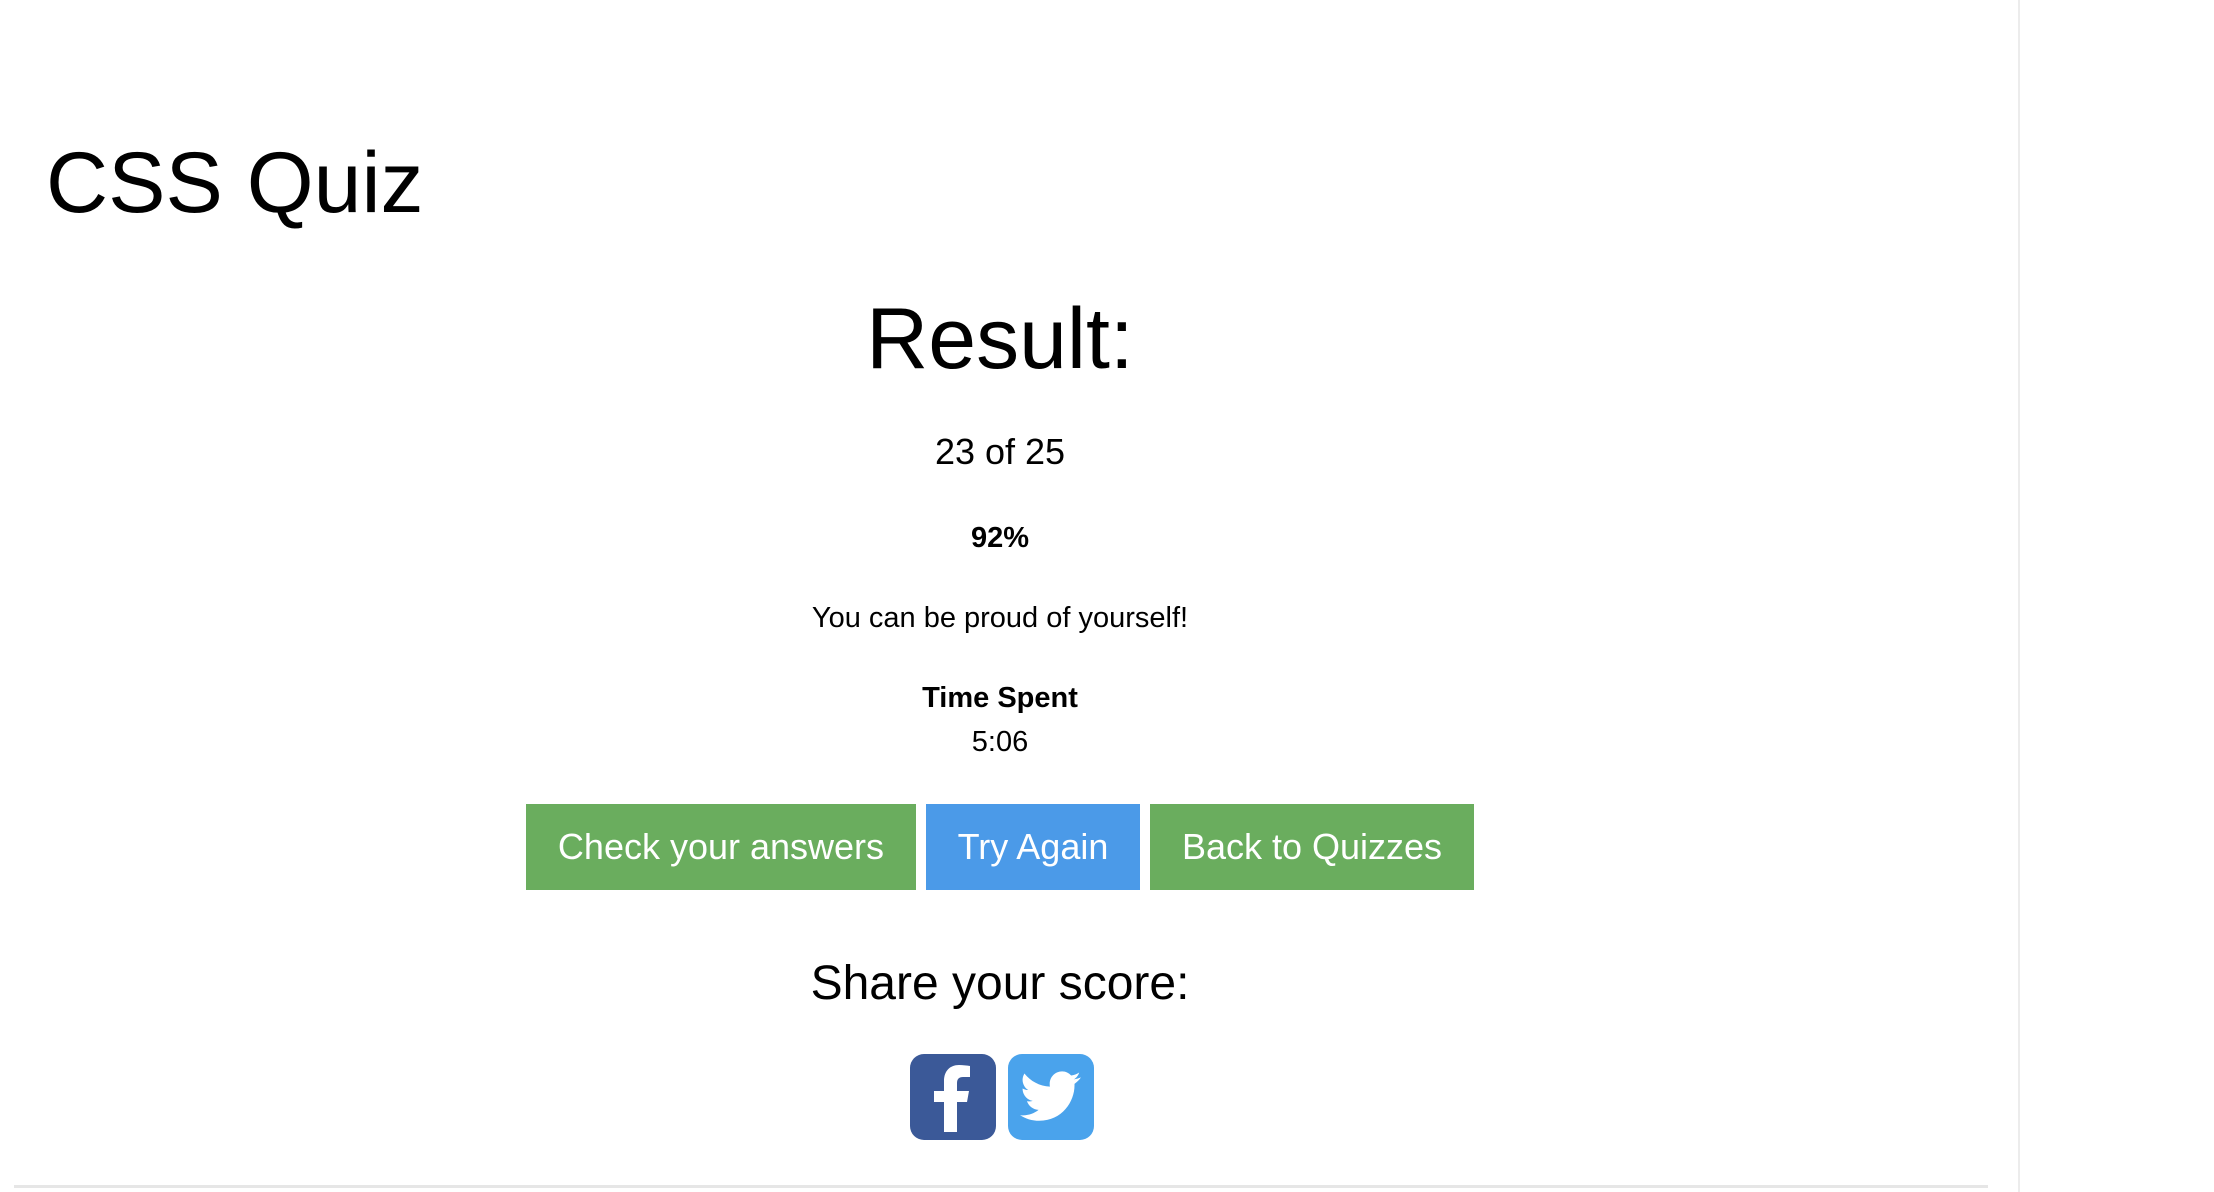  Describe the element at coordinates (2019, 596) in the screenshot. I see `sidebar-divider` at that location.